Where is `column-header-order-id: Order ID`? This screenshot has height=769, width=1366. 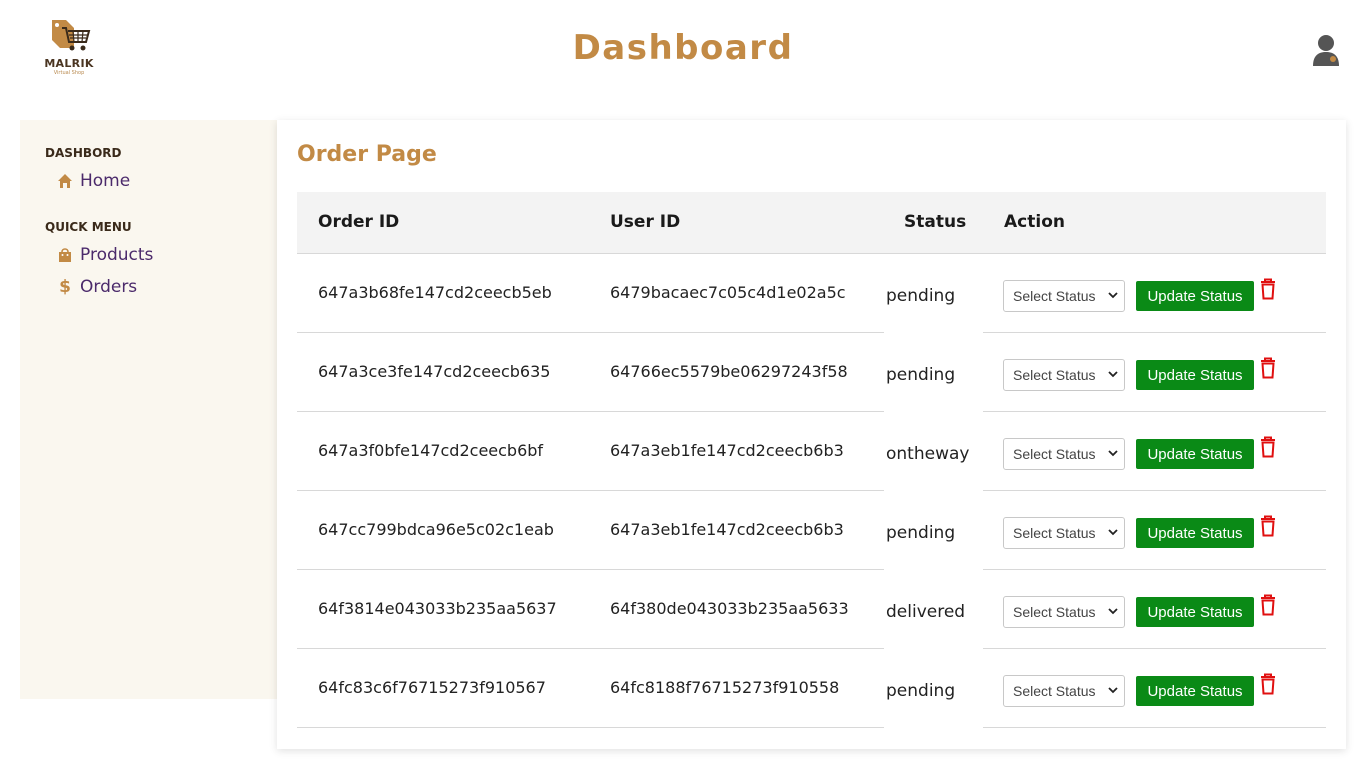 column-header-order-id: Order ID is located at coordinates (359, 222).